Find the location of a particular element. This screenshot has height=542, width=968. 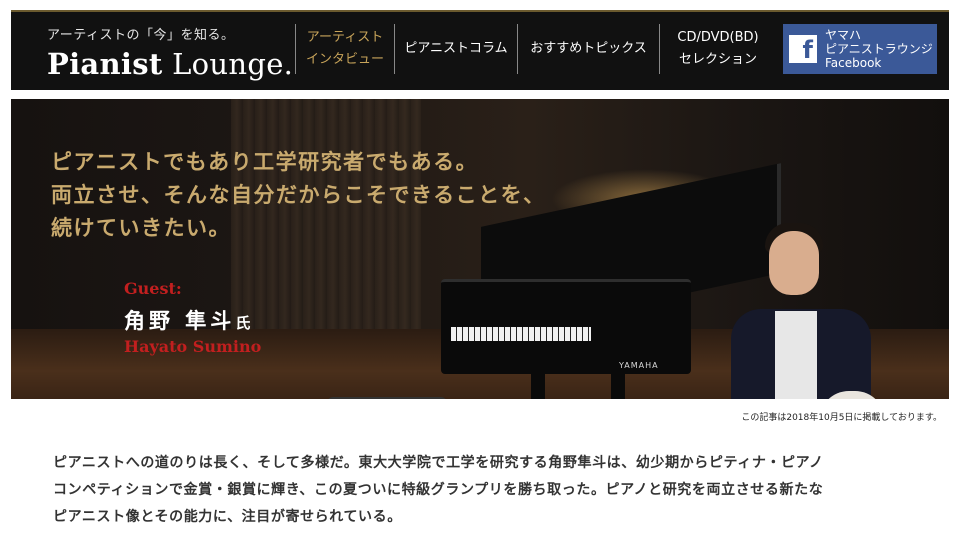

headline-line: 続けていきたい。 is located at coordinates (141, 227).